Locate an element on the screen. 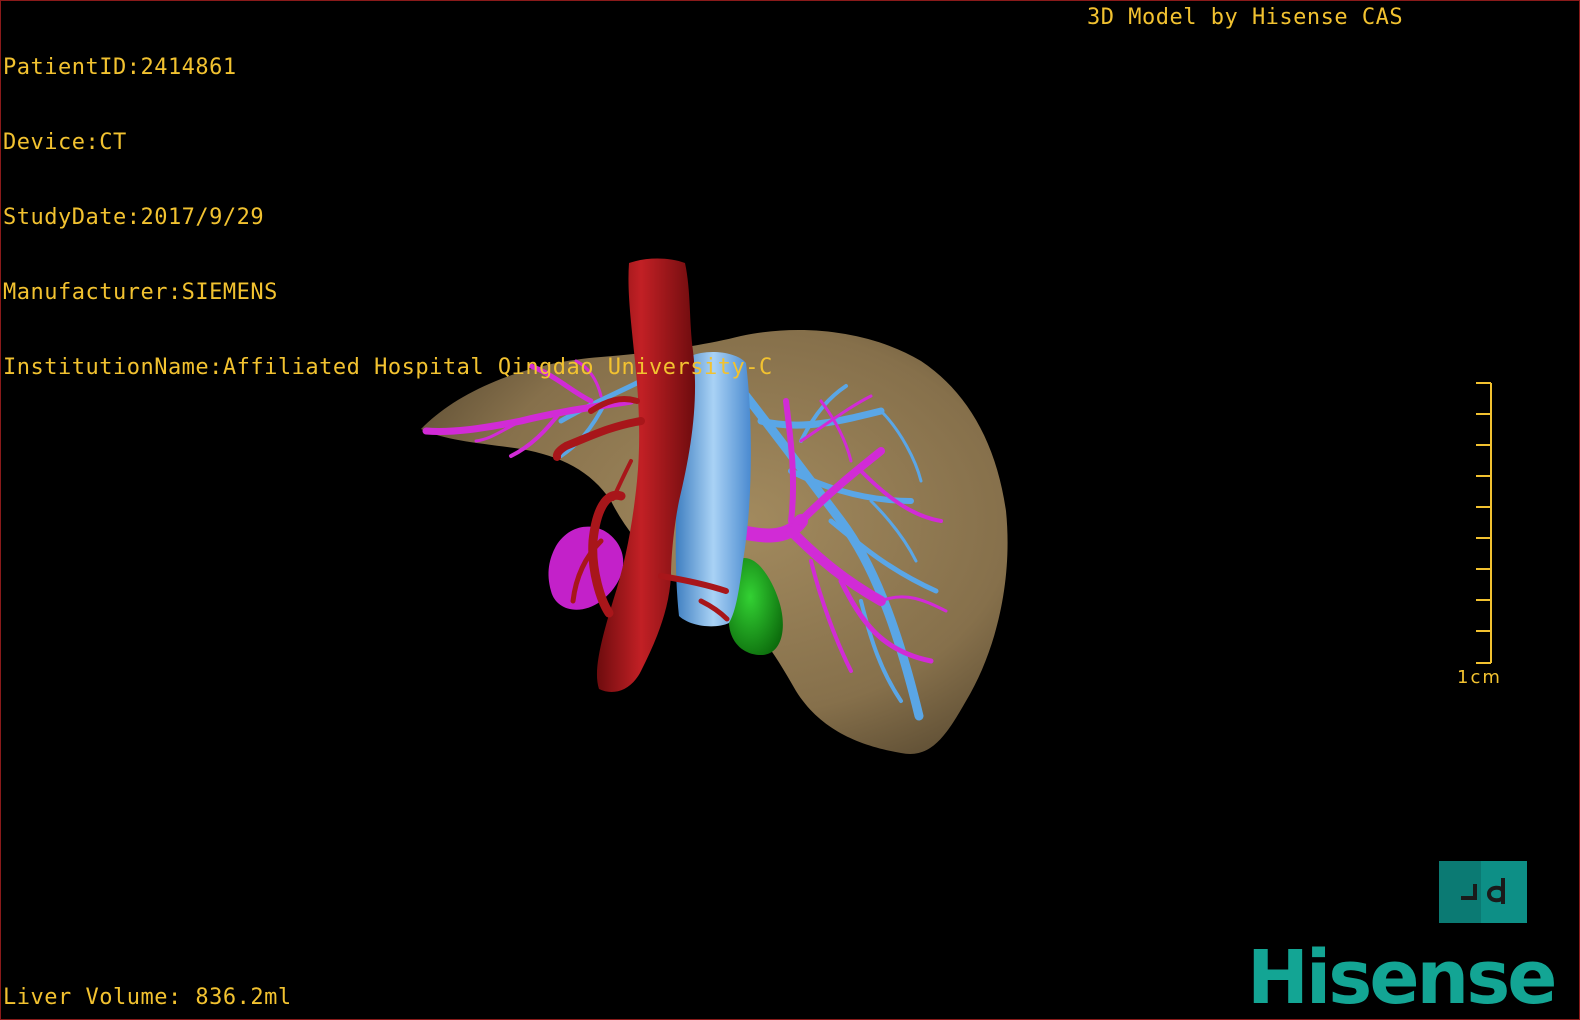 The image size is (1580, 1020). device: Device:CT is located at coordinates (65, 142).